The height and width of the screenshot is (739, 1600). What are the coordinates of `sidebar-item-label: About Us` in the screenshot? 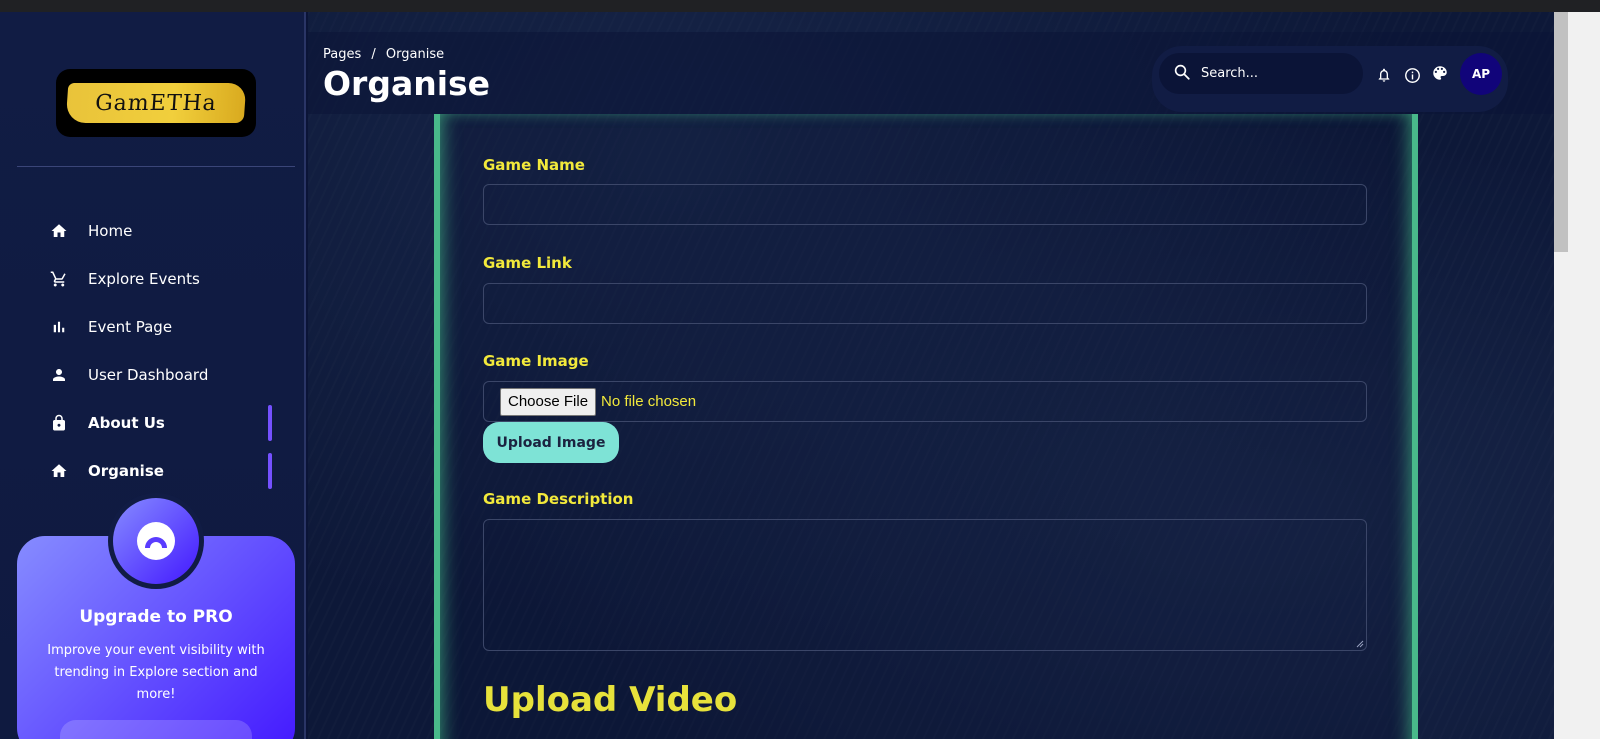 It's located at (126, 423).